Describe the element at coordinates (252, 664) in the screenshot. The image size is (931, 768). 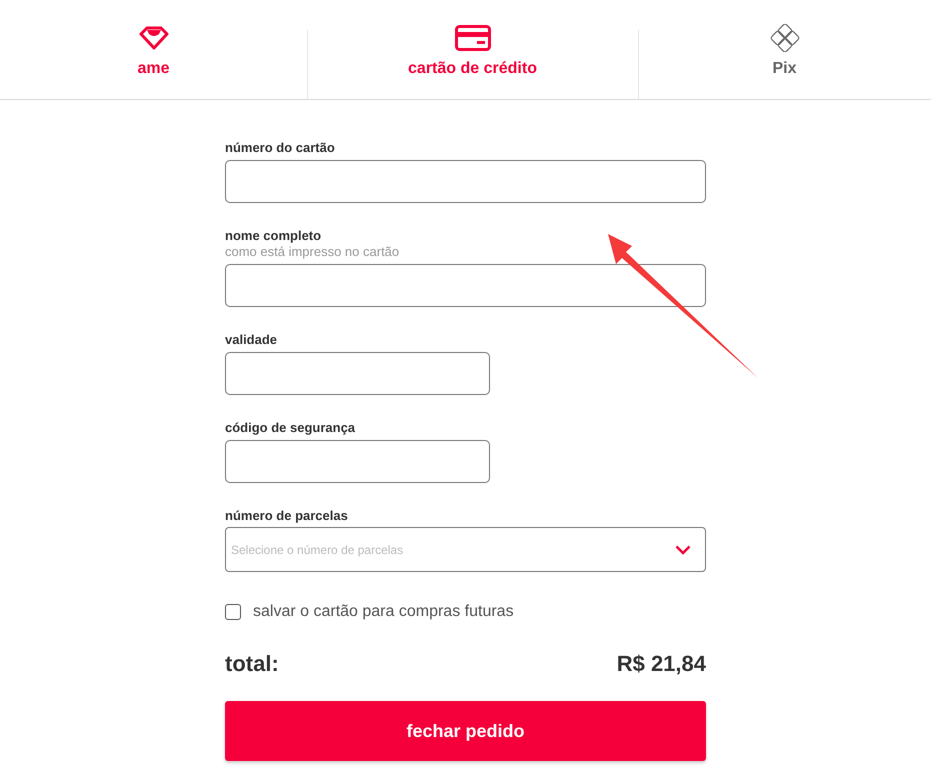
I see `total-label: total:` at that location.